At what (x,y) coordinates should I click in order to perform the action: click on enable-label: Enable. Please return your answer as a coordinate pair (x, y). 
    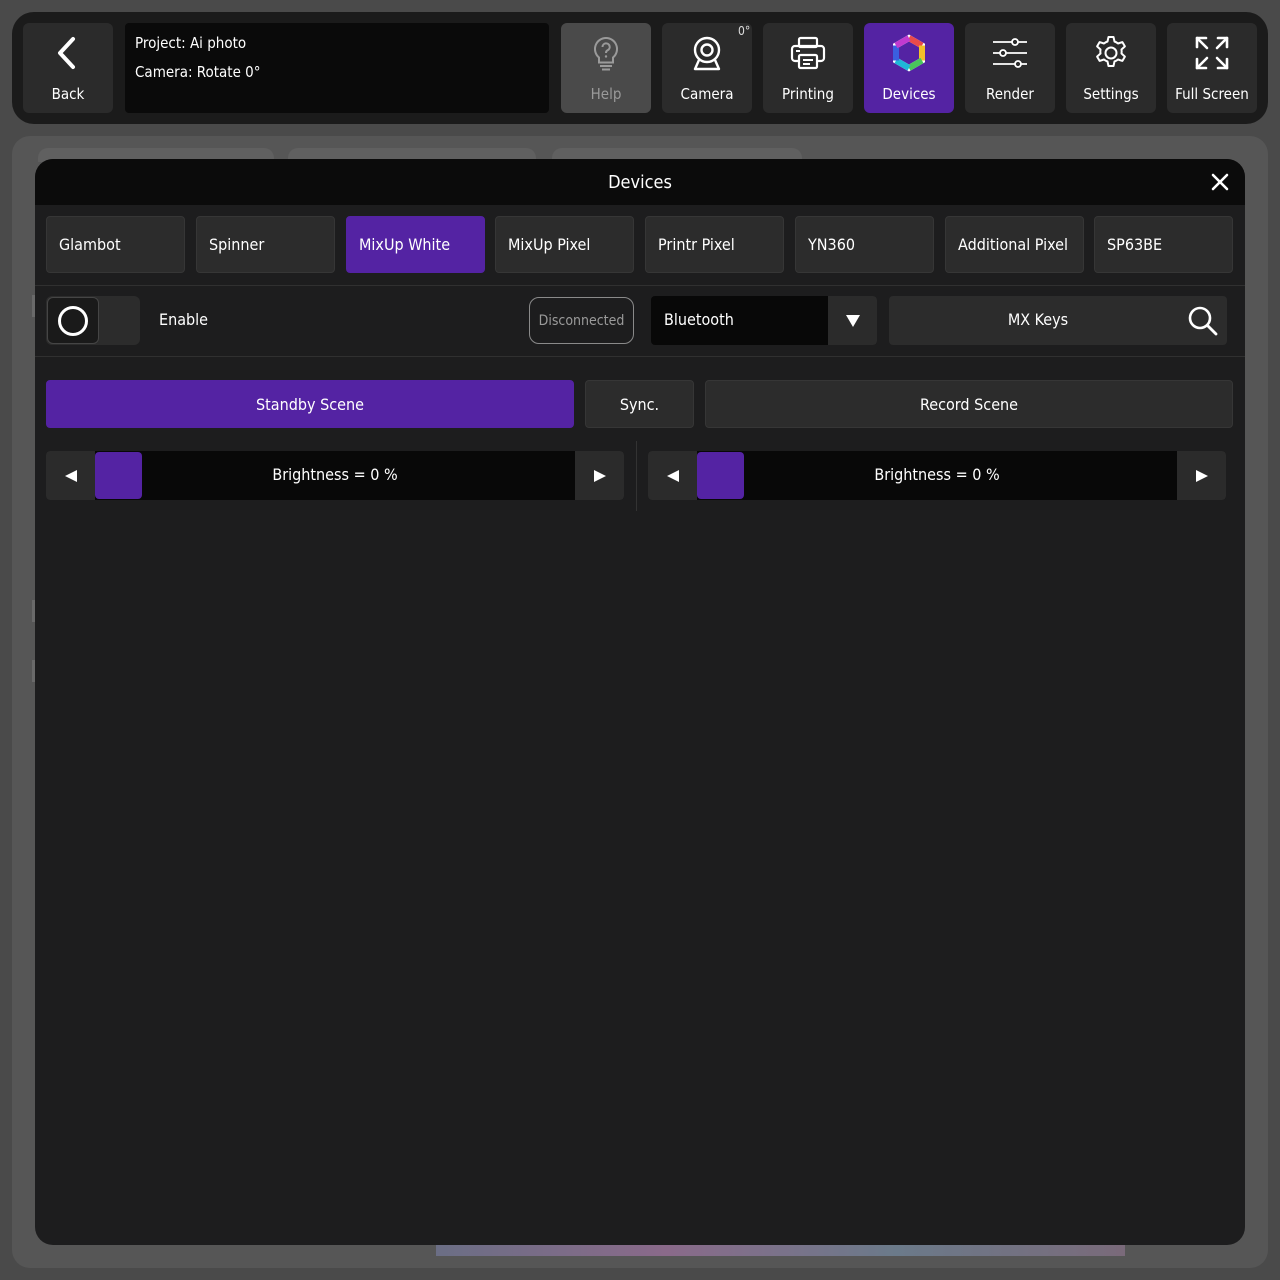
    Looking at the image, I should click on (184, 319).